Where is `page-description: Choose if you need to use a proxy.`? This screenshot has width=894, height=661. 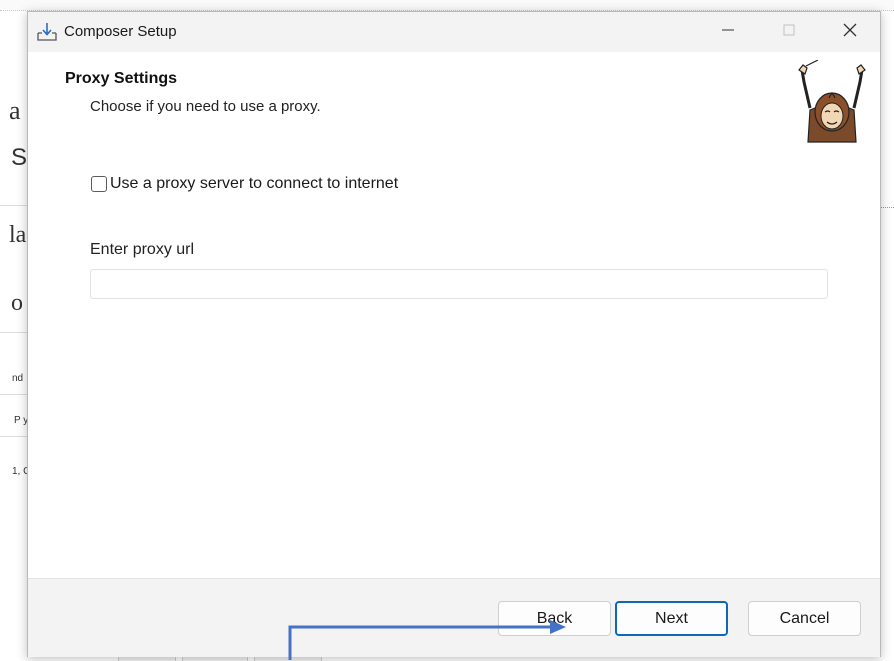 page-description: Choose if you need to use a proxy. is located at coordinates (205, 106).